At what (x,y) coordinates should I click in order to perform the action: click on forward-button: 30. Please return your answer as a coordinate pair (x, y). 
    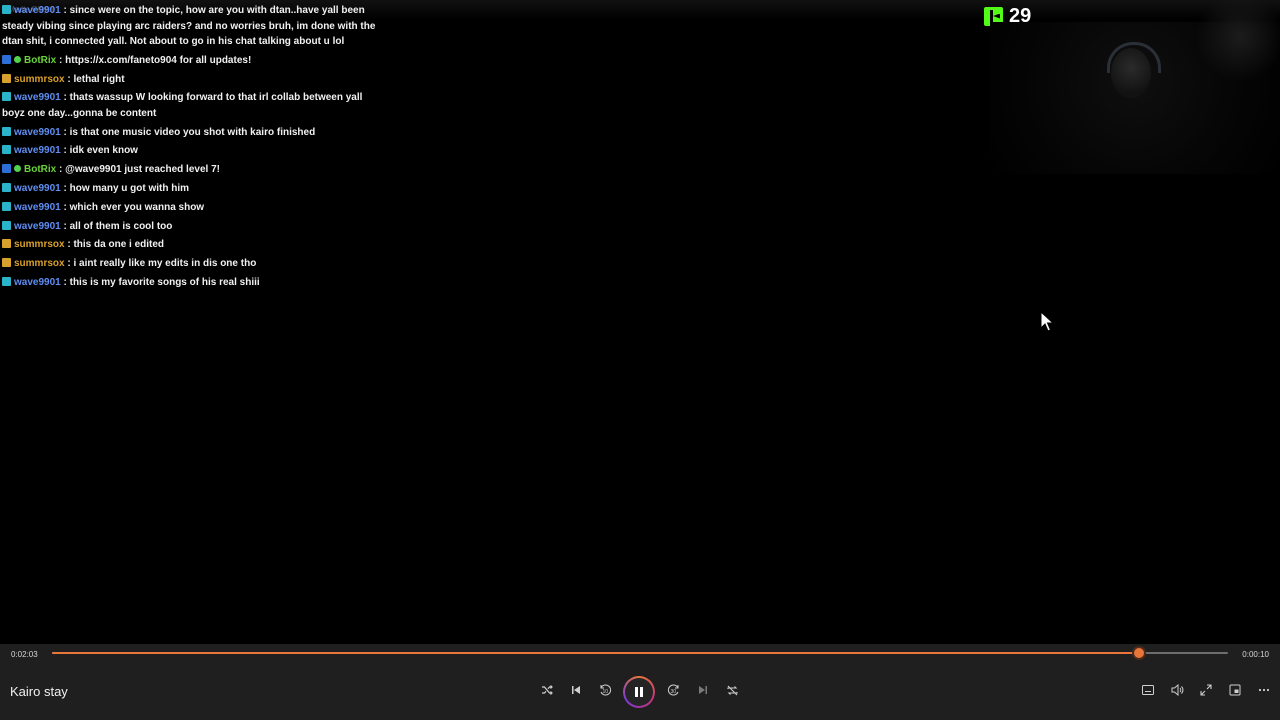
    Looking at the image, I should click on (674, 690).